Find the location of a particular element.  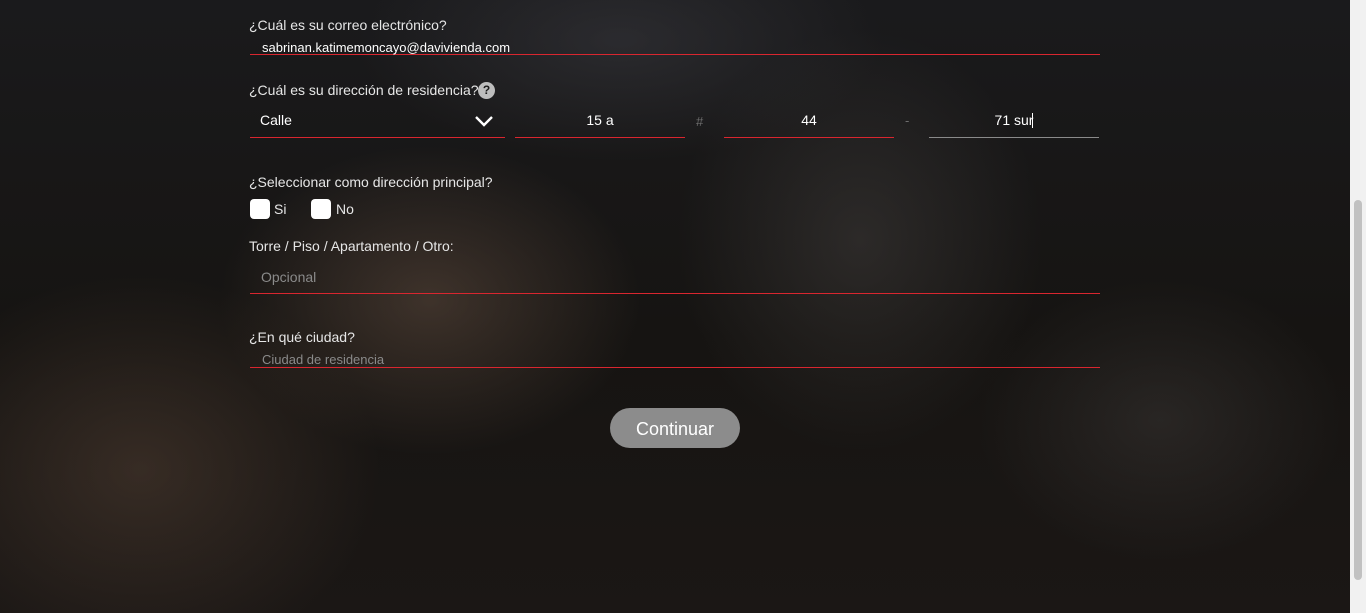

help-icon: ? is located at coordinates (486, 90).